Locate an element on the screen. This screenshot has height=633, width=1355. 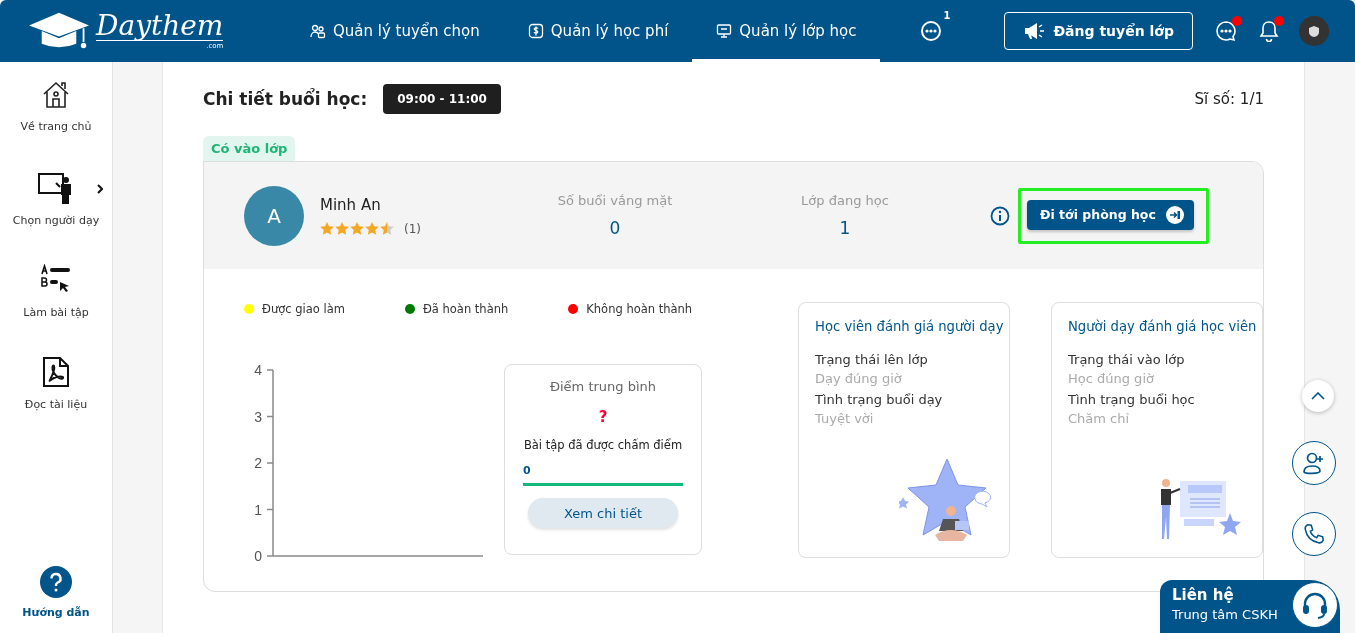
add-user-button is located at coordinates (1314, 463).